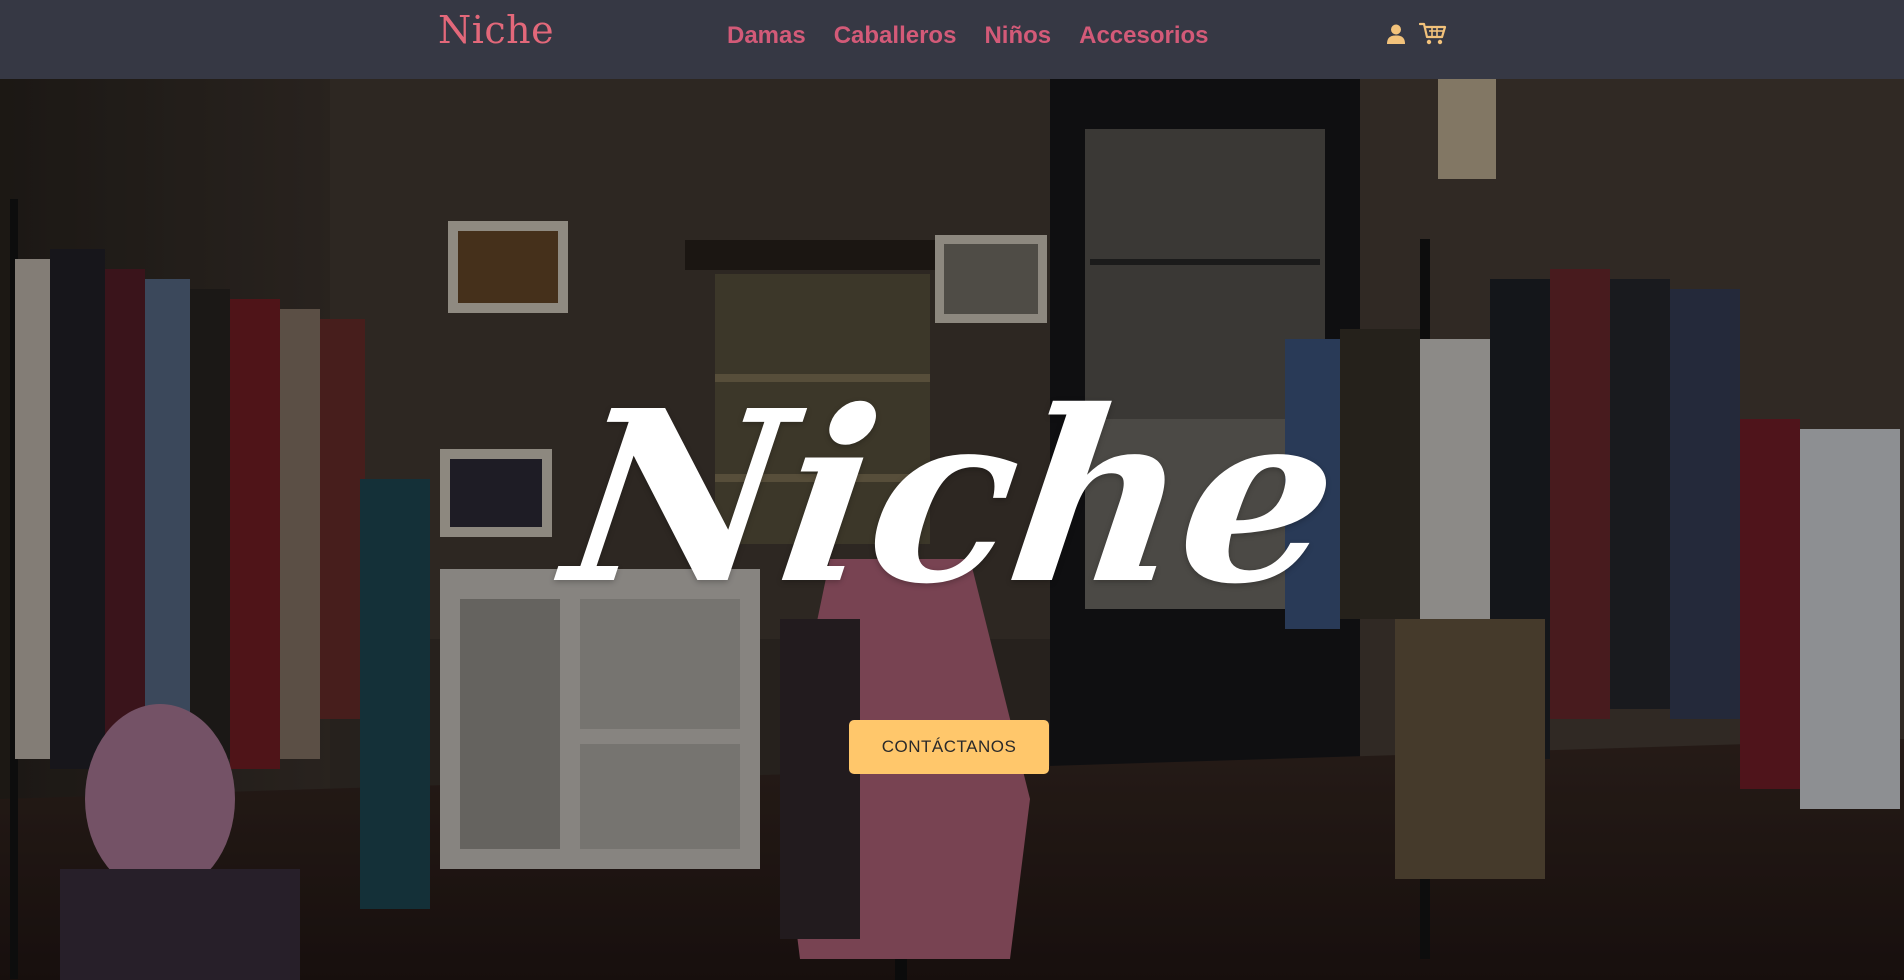 The image size is (1904, 980). I want to click on nav-link-ninos: Niños, so click(1017, 36).